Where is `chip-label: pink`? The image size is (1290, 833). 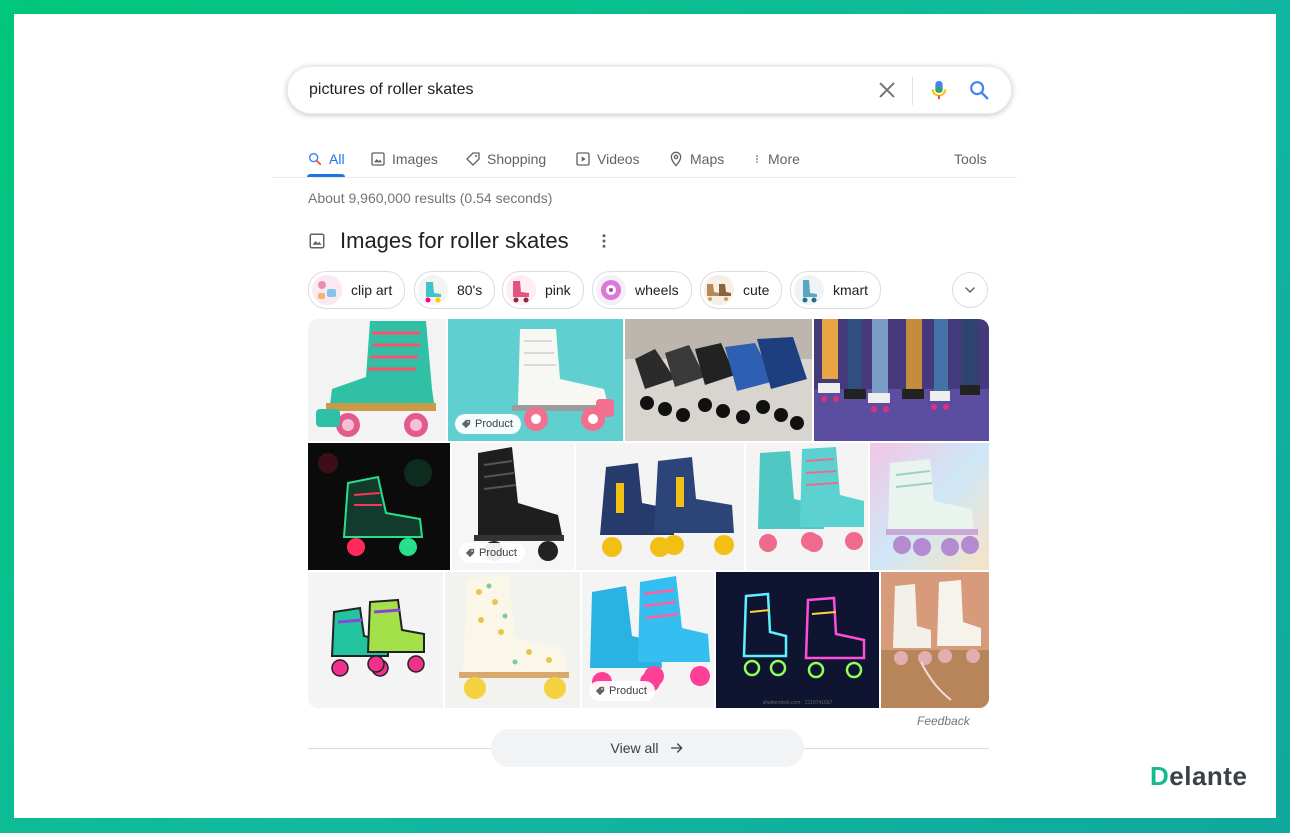 chip-label: pink is located at coordinates (558, 290).